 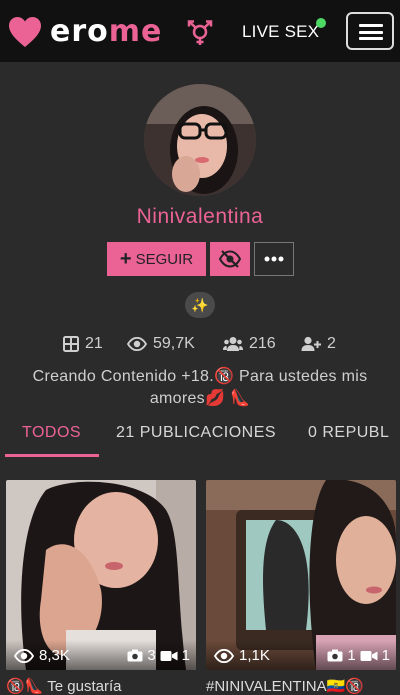 I want to click on live-status-dot, so click(x=321, y=23).